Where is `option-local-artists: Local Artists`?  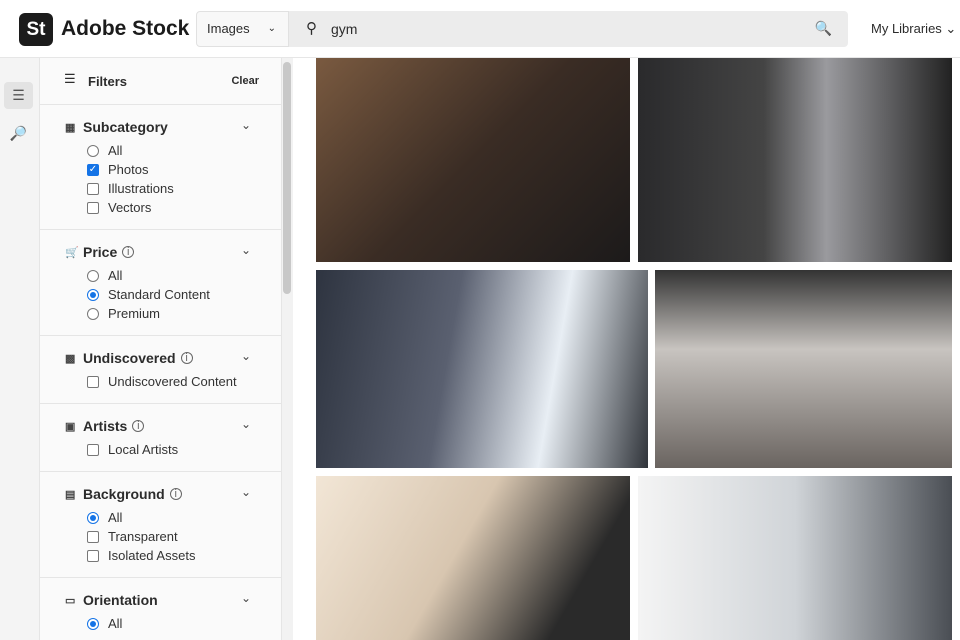 option-local-artists: Local Artists is located at coordinates (160, 449).